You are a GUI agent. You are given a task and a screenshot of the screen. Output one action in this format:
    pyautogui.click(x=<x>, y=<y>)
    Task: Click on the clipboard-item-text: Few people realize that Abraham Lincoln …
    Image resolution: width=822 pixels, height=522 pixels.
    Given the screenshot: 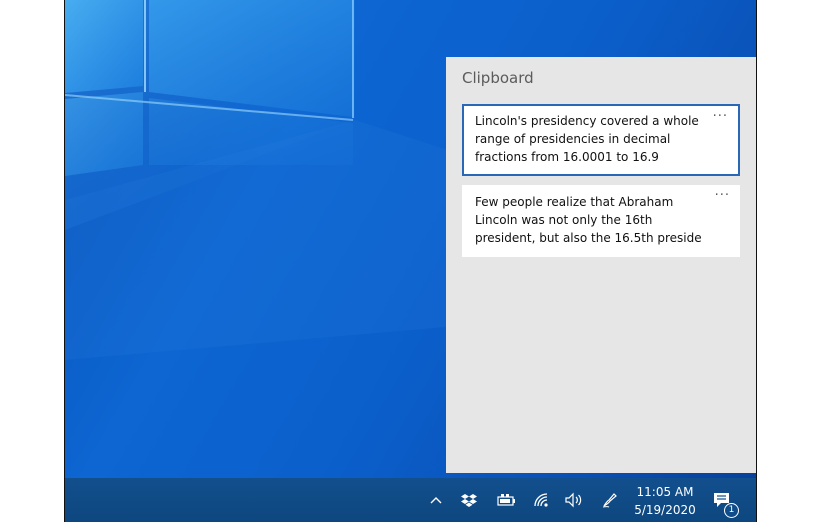 What is the action you would take?
    pyautogui.click(x=588, y=220)
    